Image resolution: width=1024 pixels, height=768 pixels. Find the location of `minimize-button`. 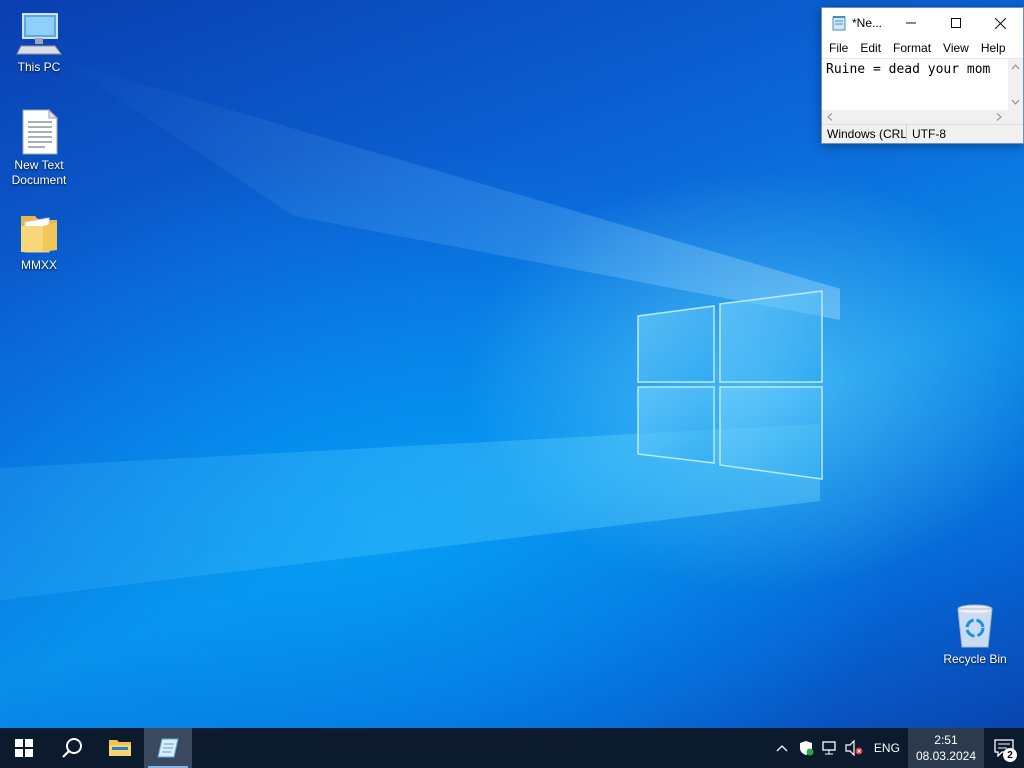

minimize-button is located at coordinates (910, 23).